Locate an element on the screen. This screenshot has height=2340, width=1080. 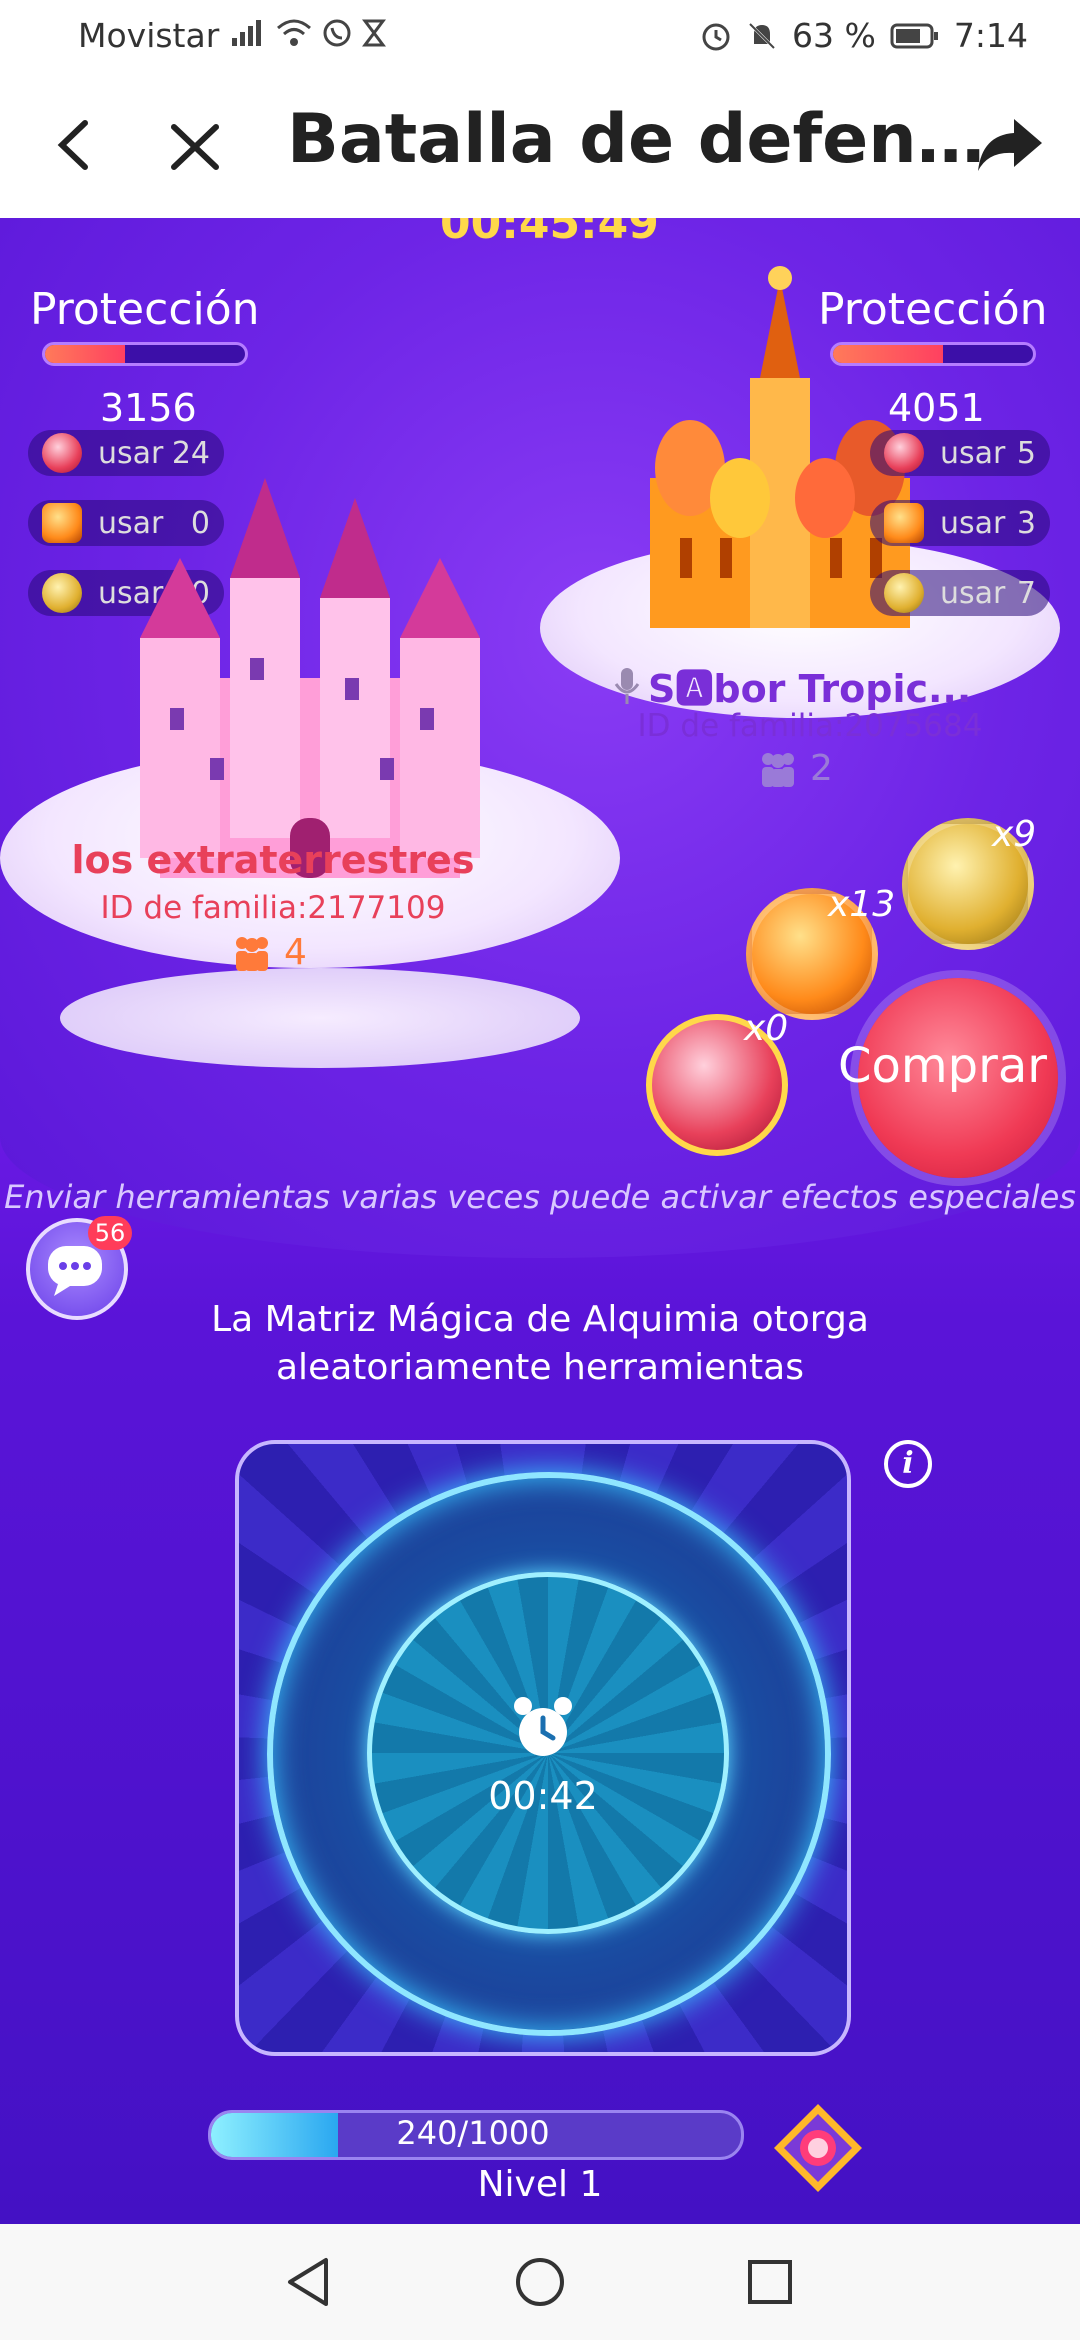
carrier-label: Movistar is located at coordinates (149, 35).